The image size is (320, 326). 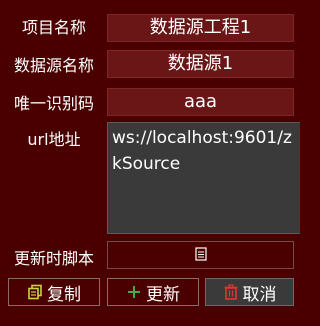 I want to click on project-name-label: 项目名称, so click(x=53, y=27).